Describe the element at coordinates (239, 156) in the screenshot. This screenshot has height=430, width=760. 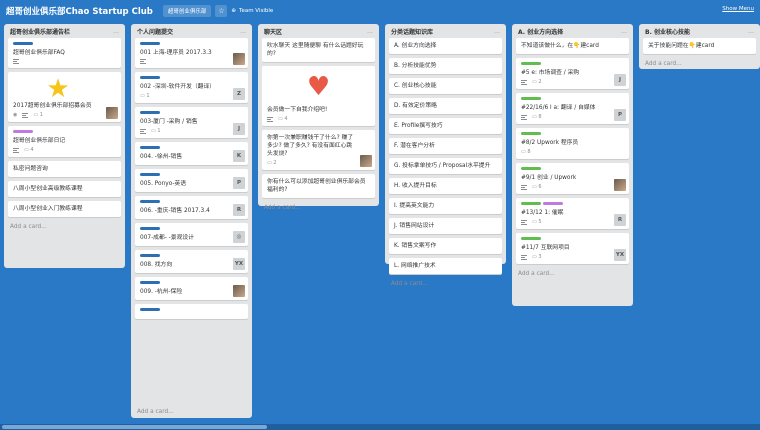
I see `member-avatar: K` at that location.